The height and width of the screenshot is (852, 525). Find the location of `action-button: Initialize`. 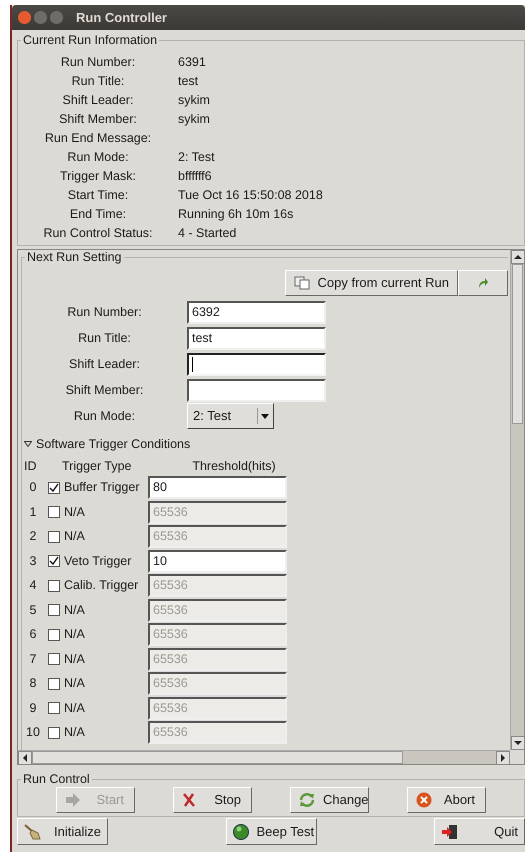

action-button: Initialize is located at coordinates (62, 831).